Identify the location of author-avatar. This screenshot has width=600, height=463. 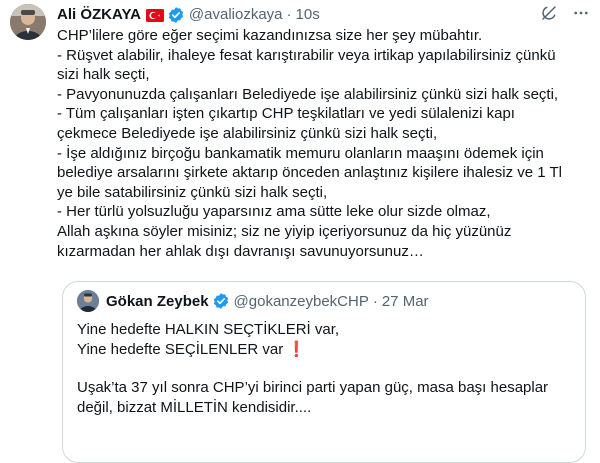
(28, 22).